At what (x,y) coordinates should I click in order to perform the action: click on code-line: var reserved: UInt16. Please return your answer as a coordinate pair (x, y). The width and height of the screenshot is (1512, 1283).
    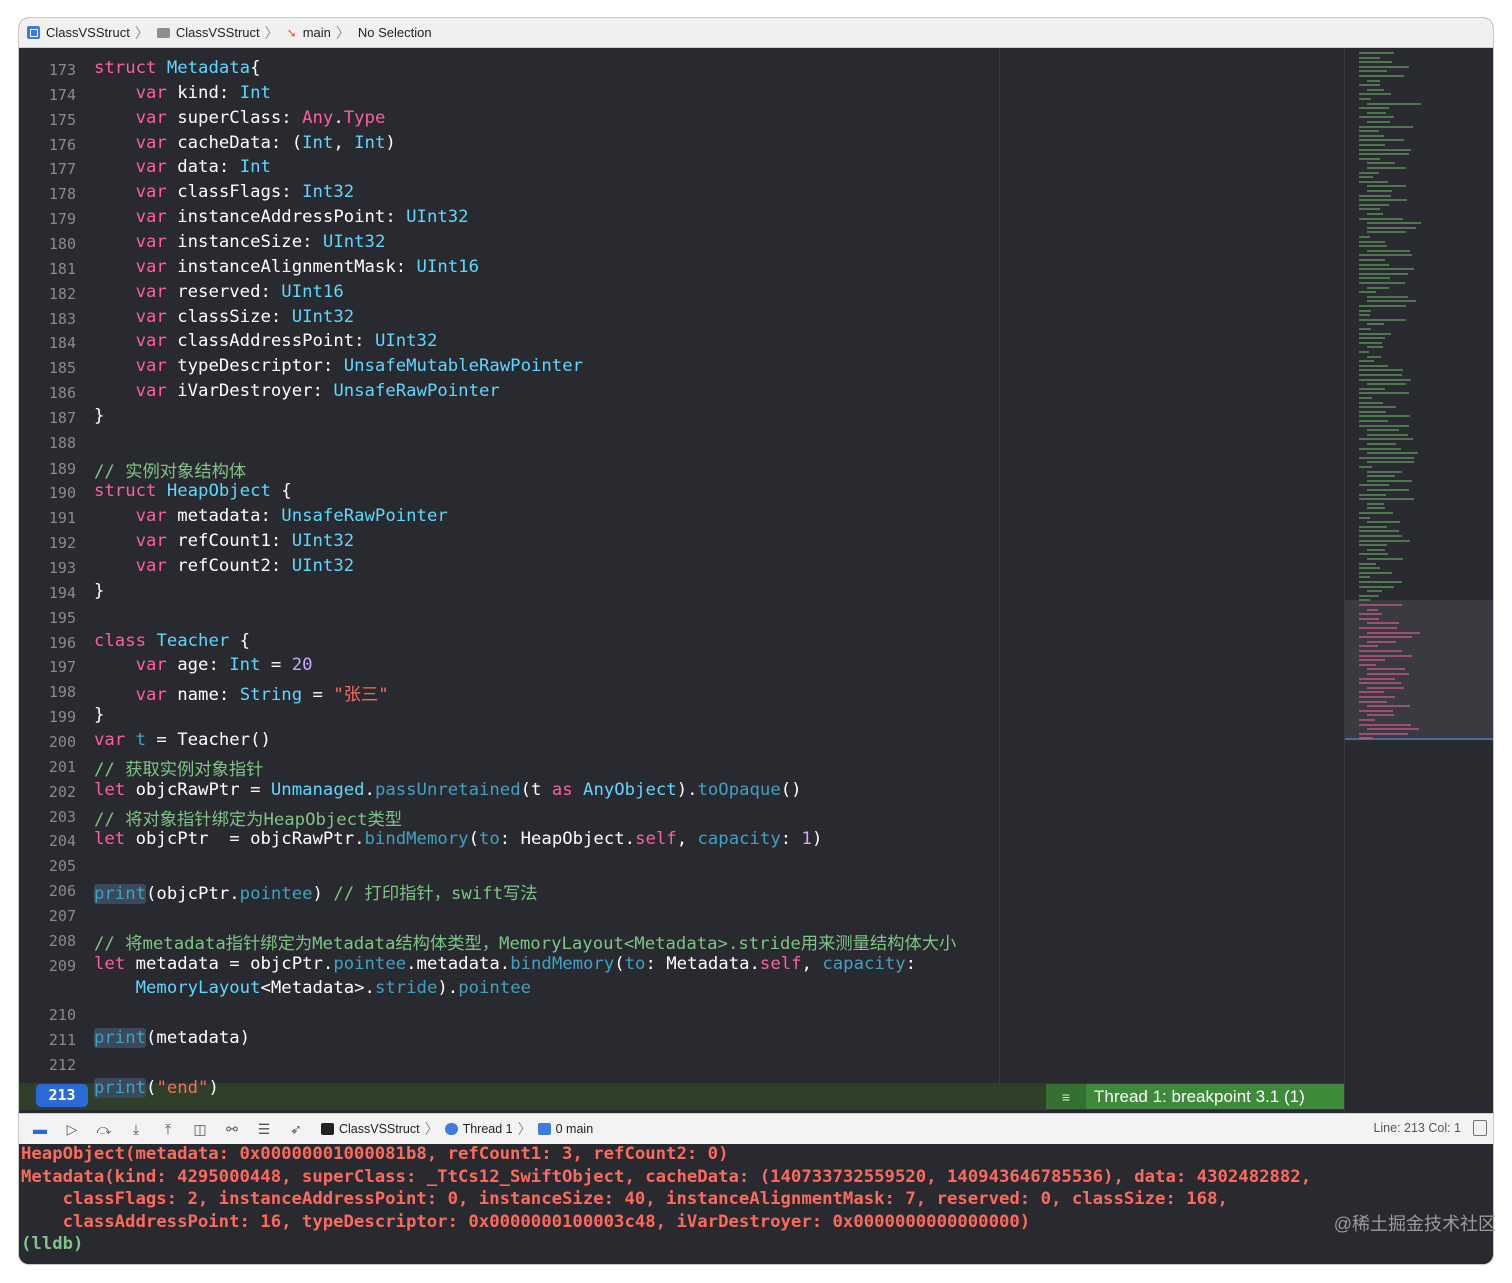
    Looking at the image, I should click on (219, 292).